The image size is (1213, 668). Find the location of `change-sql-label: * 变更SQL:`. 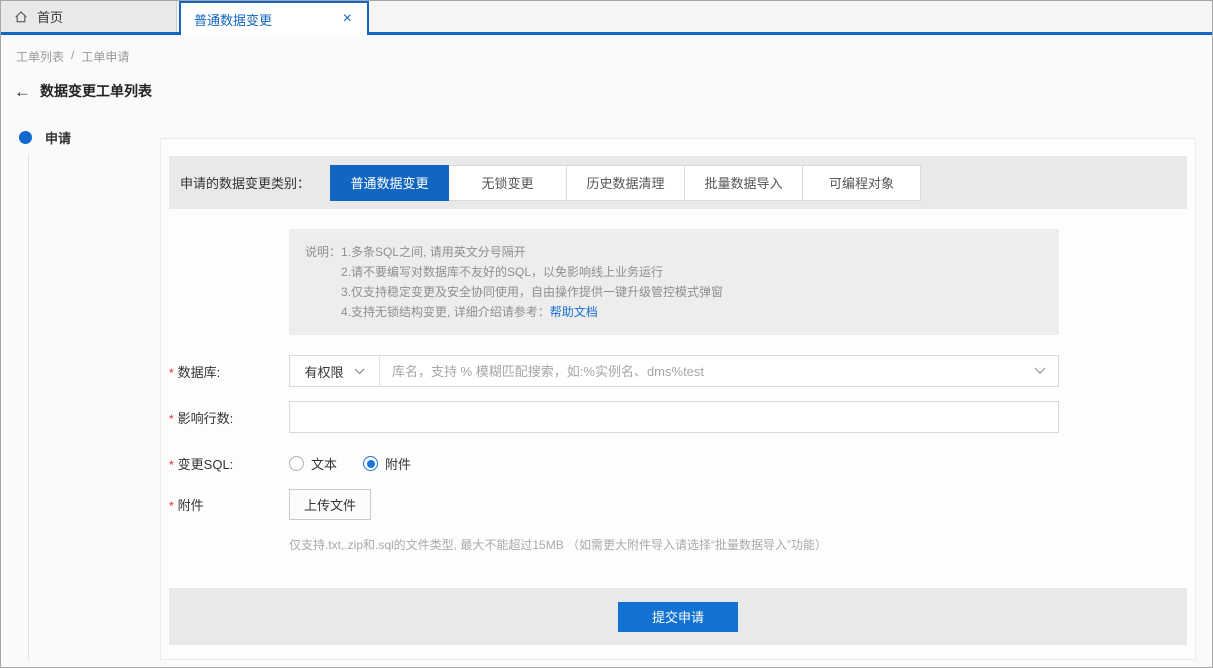

change-sql-label: * 变更SQL: is located at coordinates (201, 464).